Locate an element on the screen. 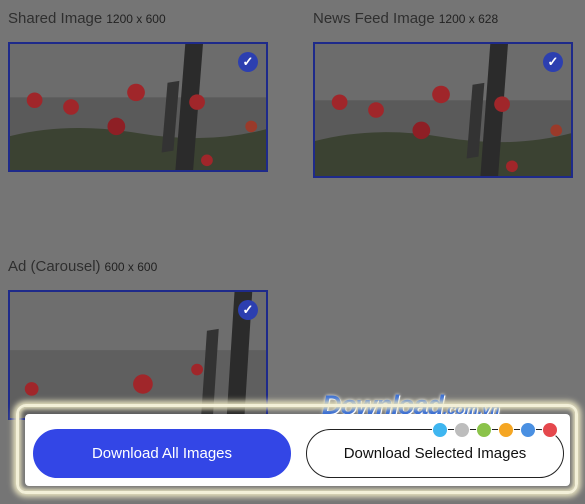 The height and width of the screenshot is (504, 585). watermark-color-dots is located at coordinates (495, 430).